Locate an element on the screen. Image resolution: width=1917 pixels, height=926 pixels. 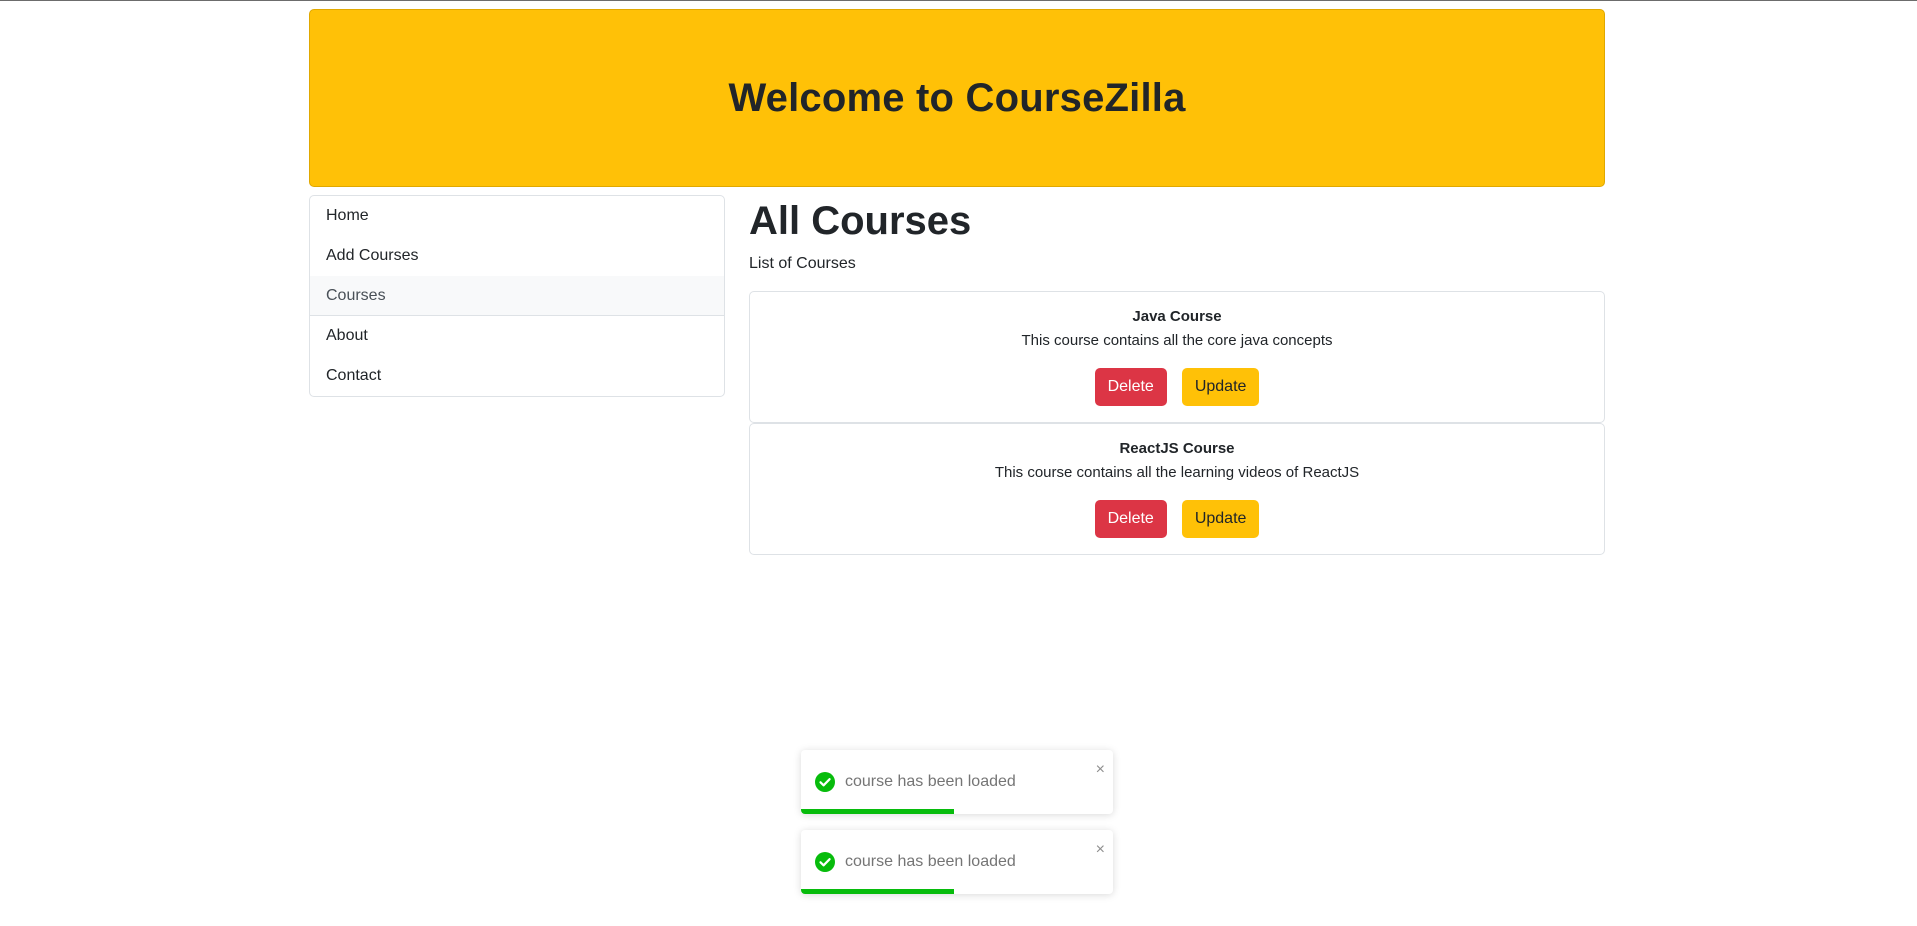
course-title: Java Course is located at coordinates (1177, 316).